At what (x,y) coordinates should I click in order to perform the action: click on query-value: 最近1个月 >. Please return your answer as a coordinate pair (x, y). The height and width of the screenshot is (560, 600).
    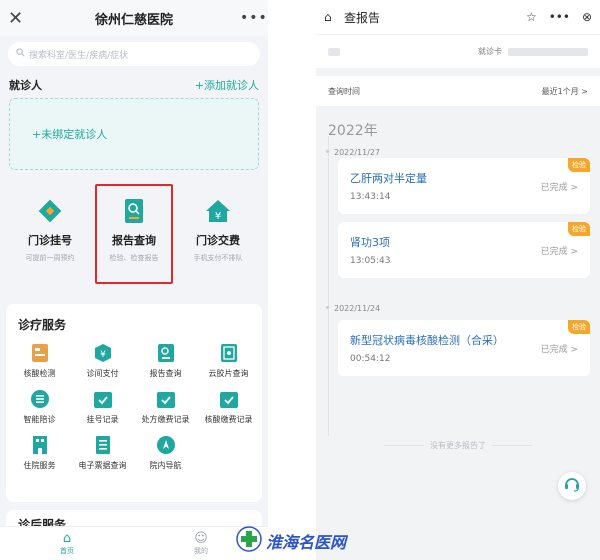
    Looking at the image, I should click on (565, 91).